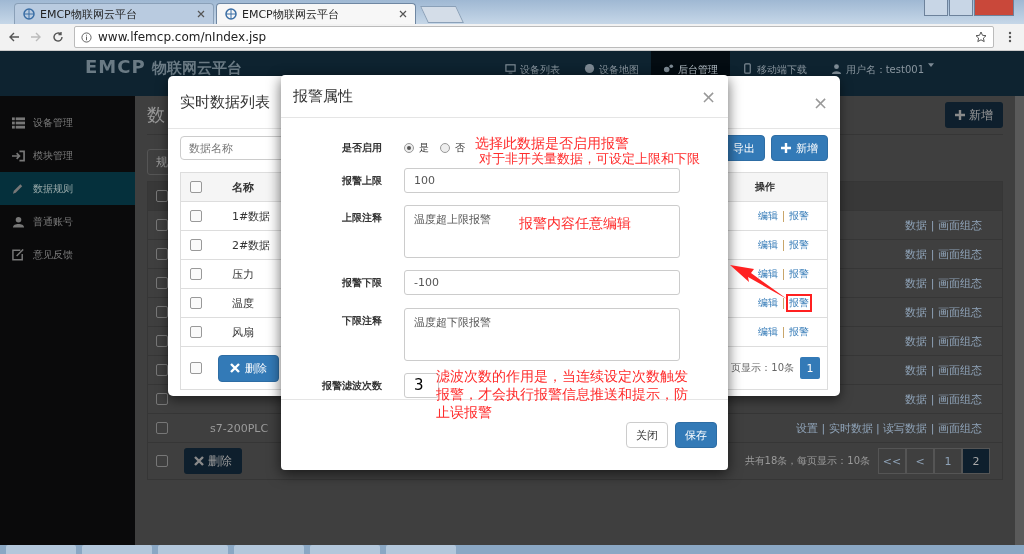  Describe the element at coordinates (424, 148) in the screenshot. I see `radio-label: 是` at that location.